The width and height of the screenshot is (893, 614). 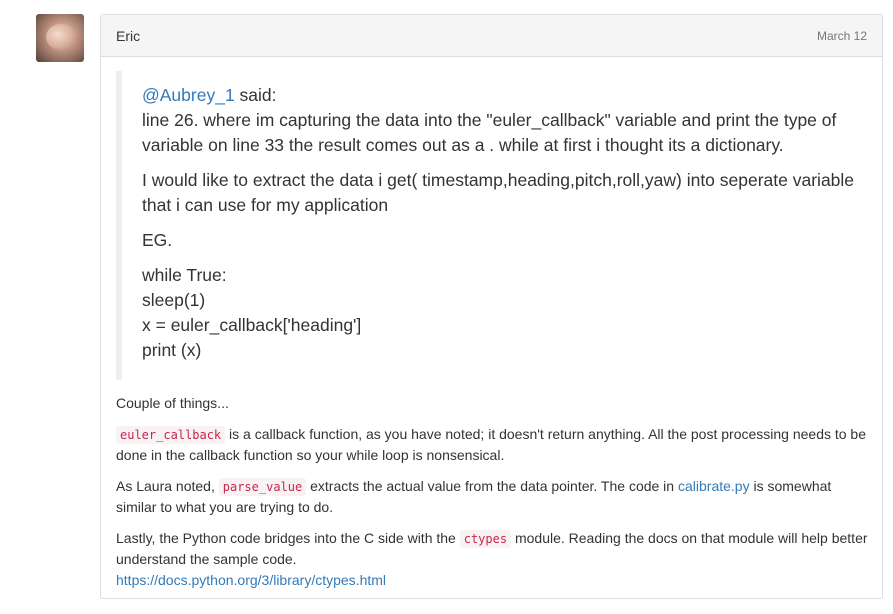 I want to click on mention-link: @Aubrey_1, so click(x=188, y=95).